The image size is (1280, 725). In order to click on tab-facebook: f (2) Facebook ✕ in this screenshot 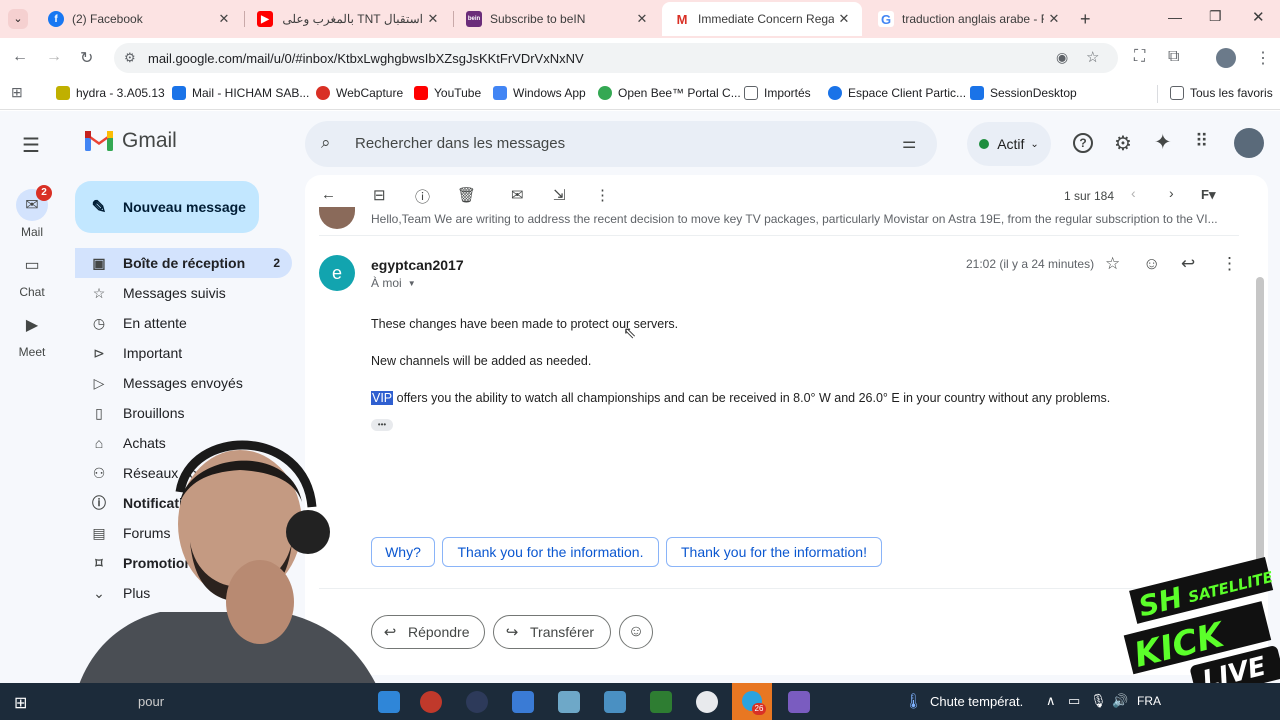, I will do `click(139, 19)`.